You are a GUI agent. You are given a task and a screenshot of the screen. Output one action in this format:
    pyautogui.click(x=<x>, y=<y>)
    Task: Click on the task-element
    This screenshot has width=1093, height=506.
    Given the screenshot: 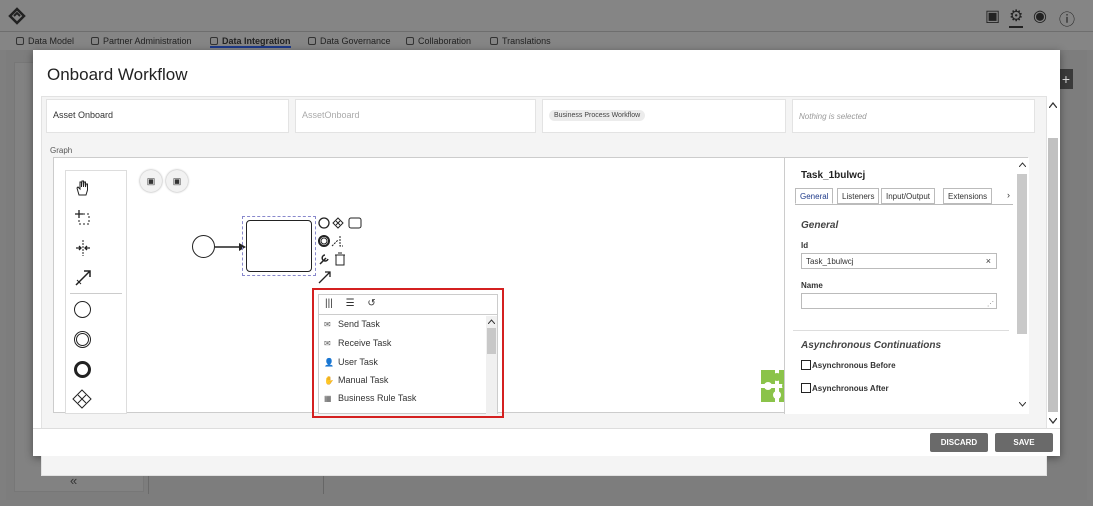 What is the action you would take?
    pyautogui.click(x=279, y=246)
    